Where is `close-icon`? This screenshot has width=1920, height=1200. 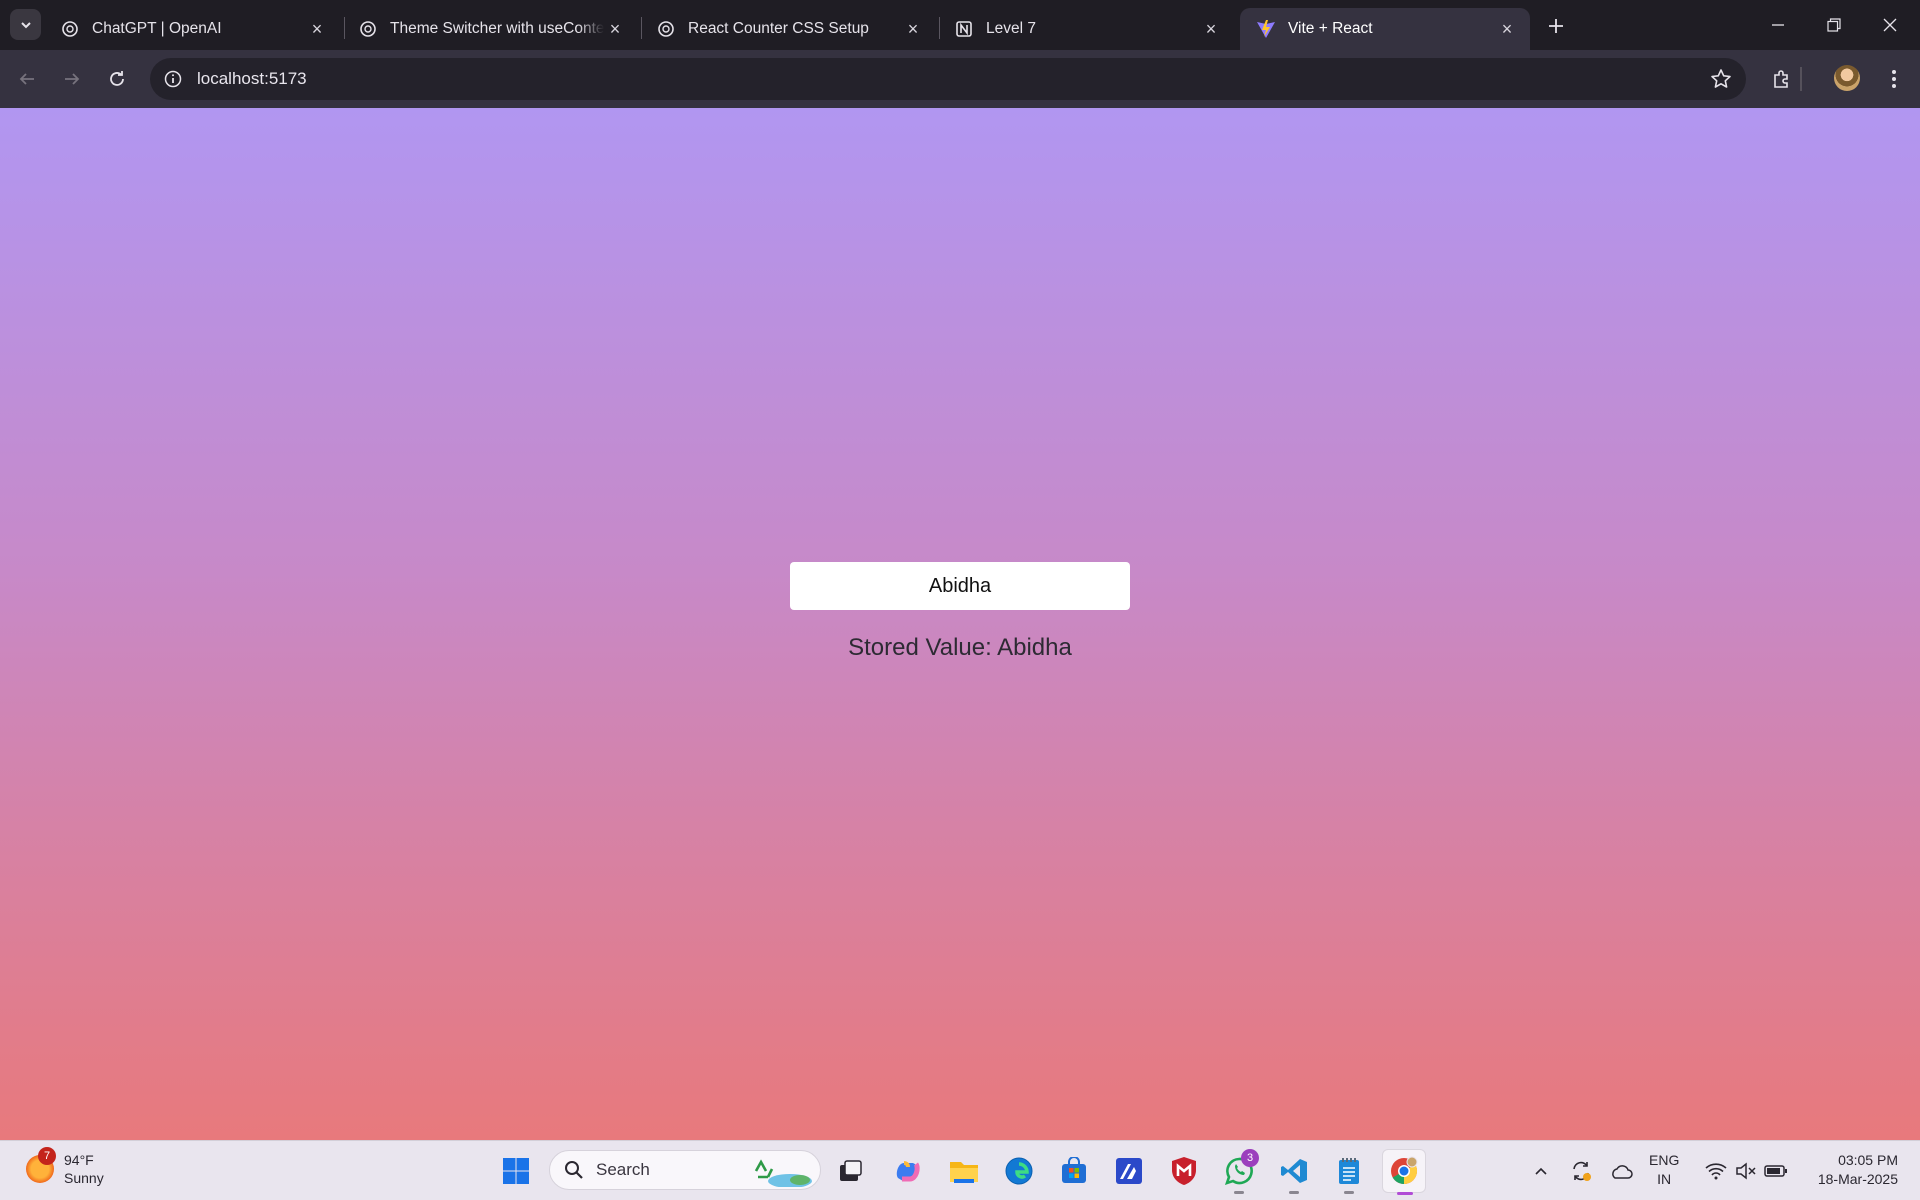 close-icon is located at coordinates (1890, 25).